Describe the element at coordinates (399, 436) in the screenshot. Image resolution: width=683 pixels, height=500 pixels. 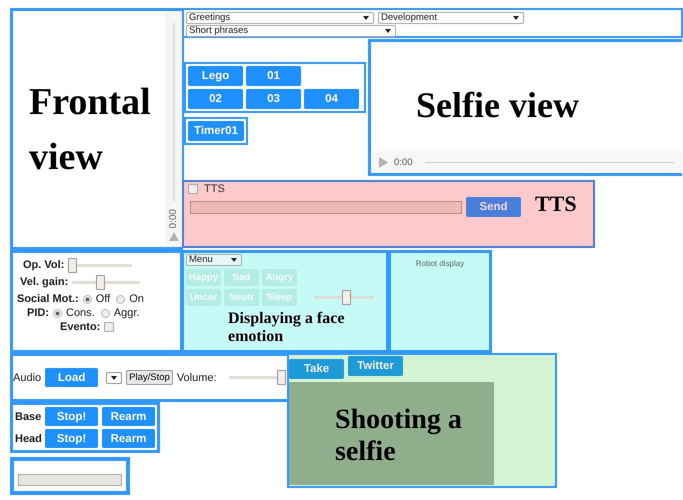
I see `selfie-label: Shooting a selfie` at that location.